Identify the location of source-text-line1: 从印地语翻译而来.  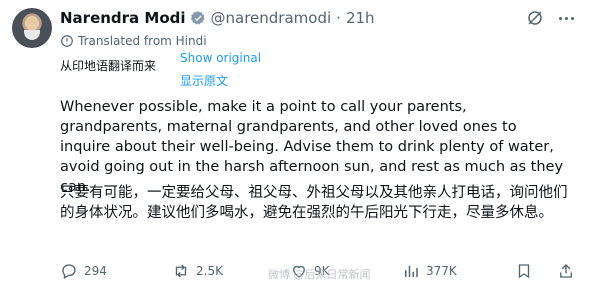
(108, 66).